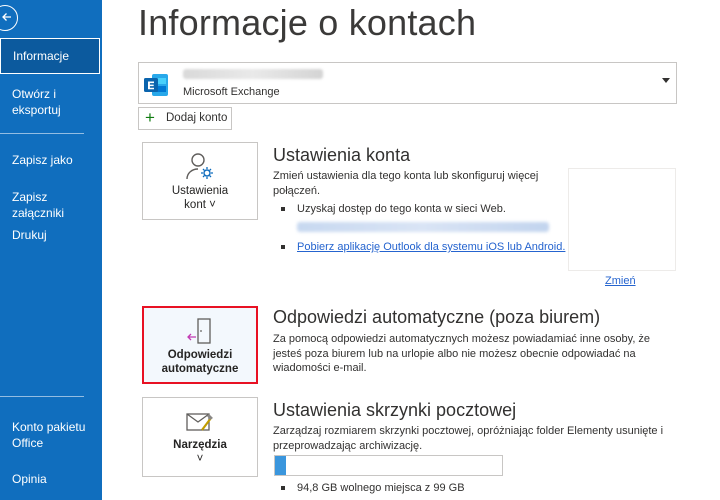 The height and width of the screenshot is (500, 720). I want to click on sidebar-item-label: Konto pakietu Office, so click(49, 435).